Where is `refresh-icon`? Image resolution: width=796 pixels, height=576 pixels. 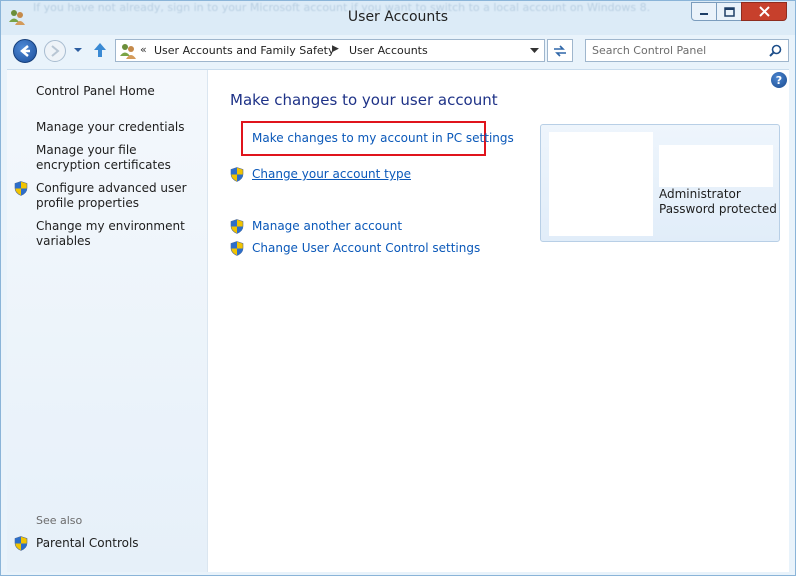
refresh-icon is located at coordinates (560, 50).